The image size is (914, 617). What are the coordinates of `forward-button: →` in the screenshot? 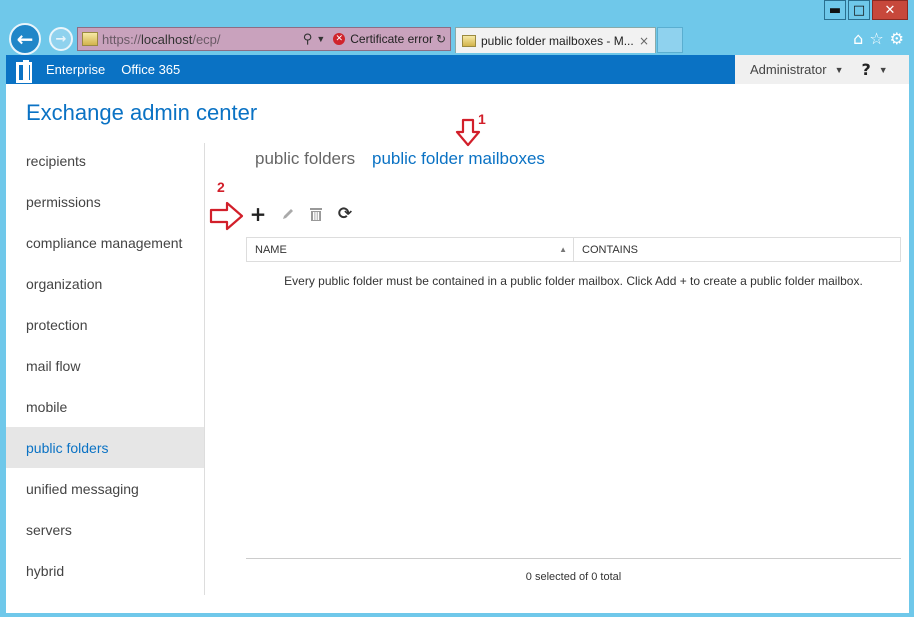 It's located at (61, 39).